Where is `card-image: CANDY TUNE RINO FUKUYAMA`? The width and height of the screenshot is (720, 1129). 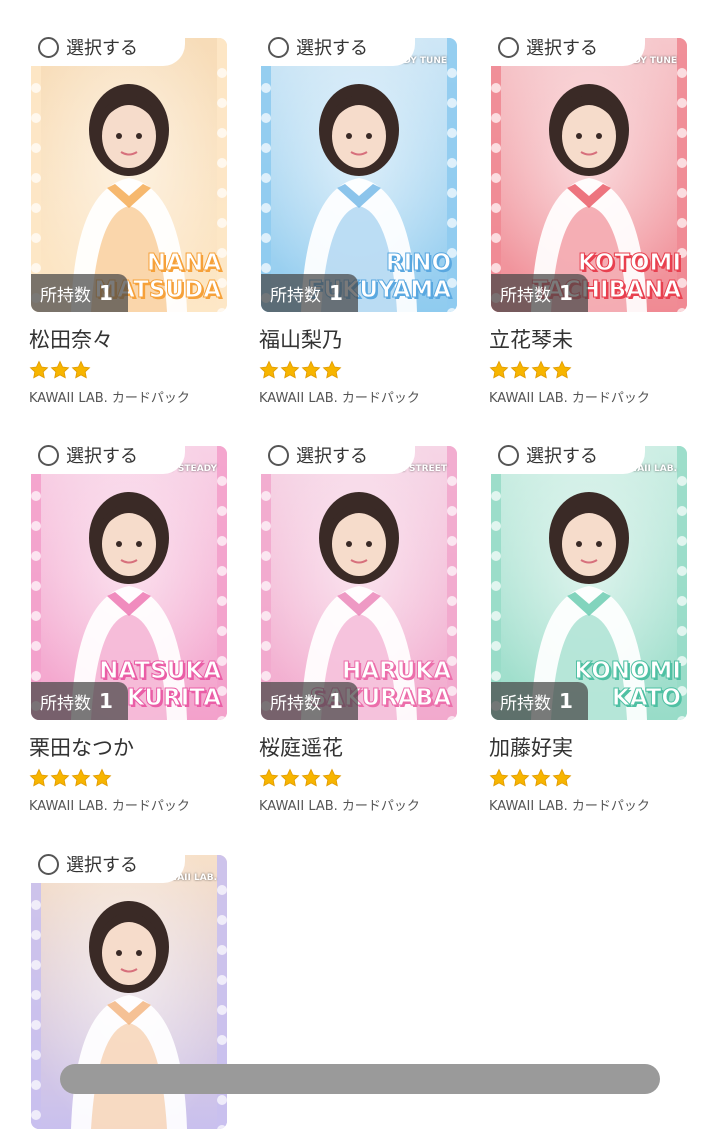 card-image: CANDY TUNE RINO FUKUYAMA is located at coordinates (359, 175).